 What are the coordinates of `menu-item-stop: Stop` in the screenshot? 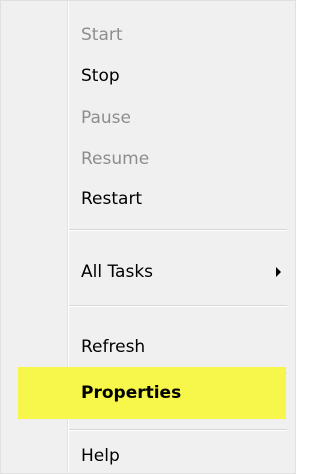 It's located at (149, 76).